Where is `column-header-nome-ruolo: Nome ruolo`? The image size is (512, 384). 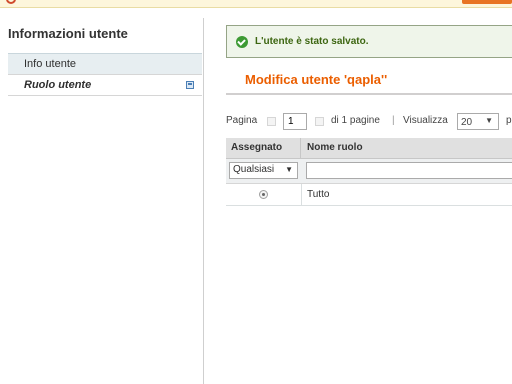 column-header-nome-ruolo: Nome ruolo is located at coordinates (332, 148).